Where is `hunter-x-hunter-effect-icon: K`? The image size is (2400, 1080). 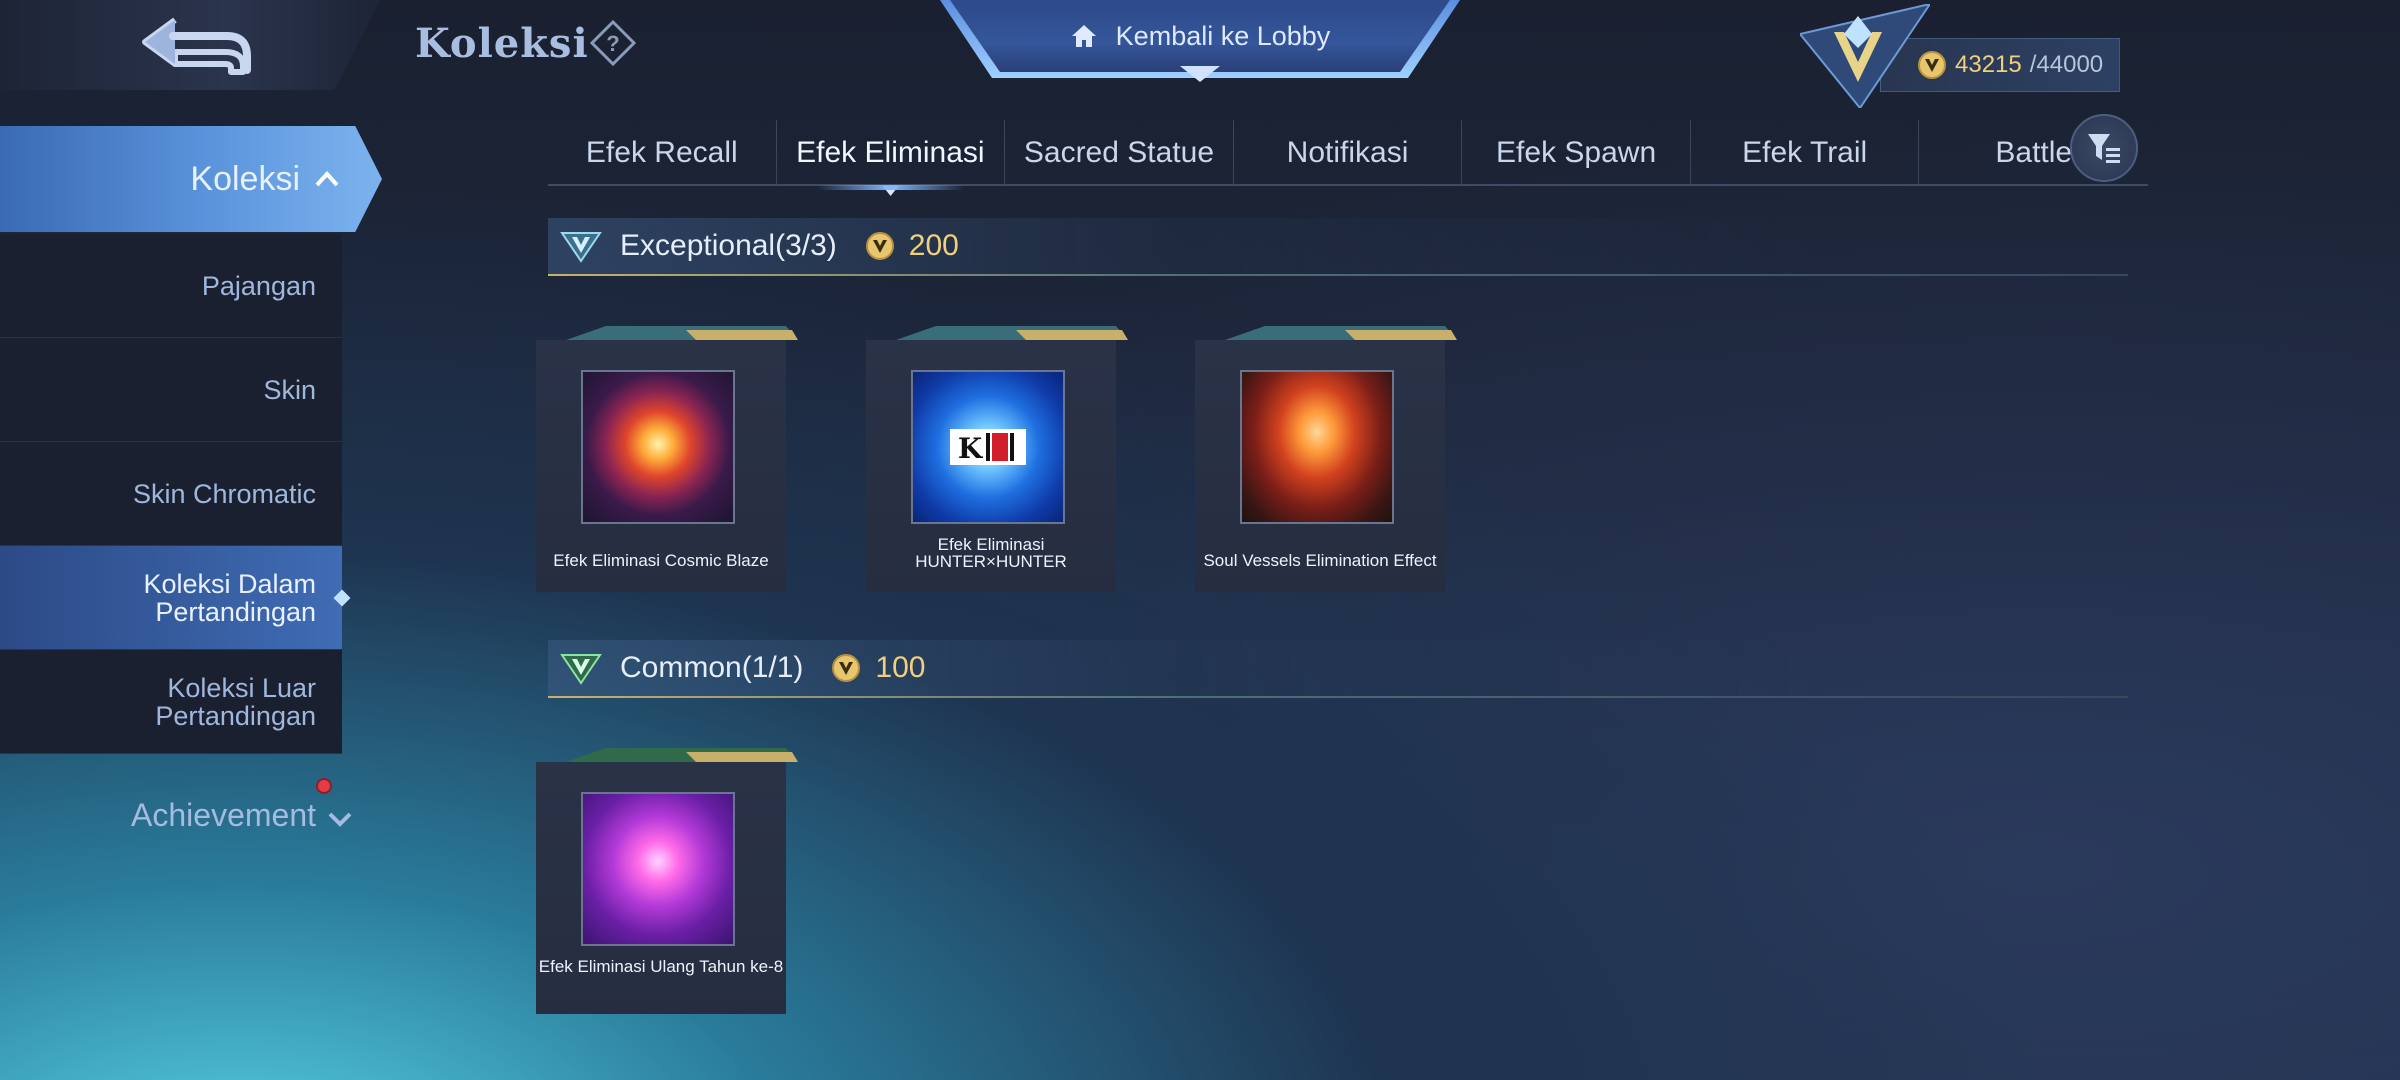 hunter-x-hunter-effect-icon: K is located at coordinates (988, 447).